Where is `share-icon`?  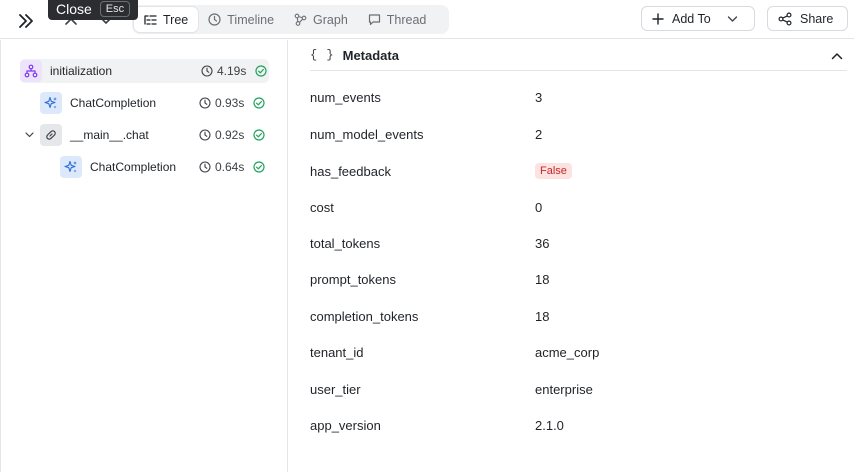 share-icon is located at coordinates (785, 19).